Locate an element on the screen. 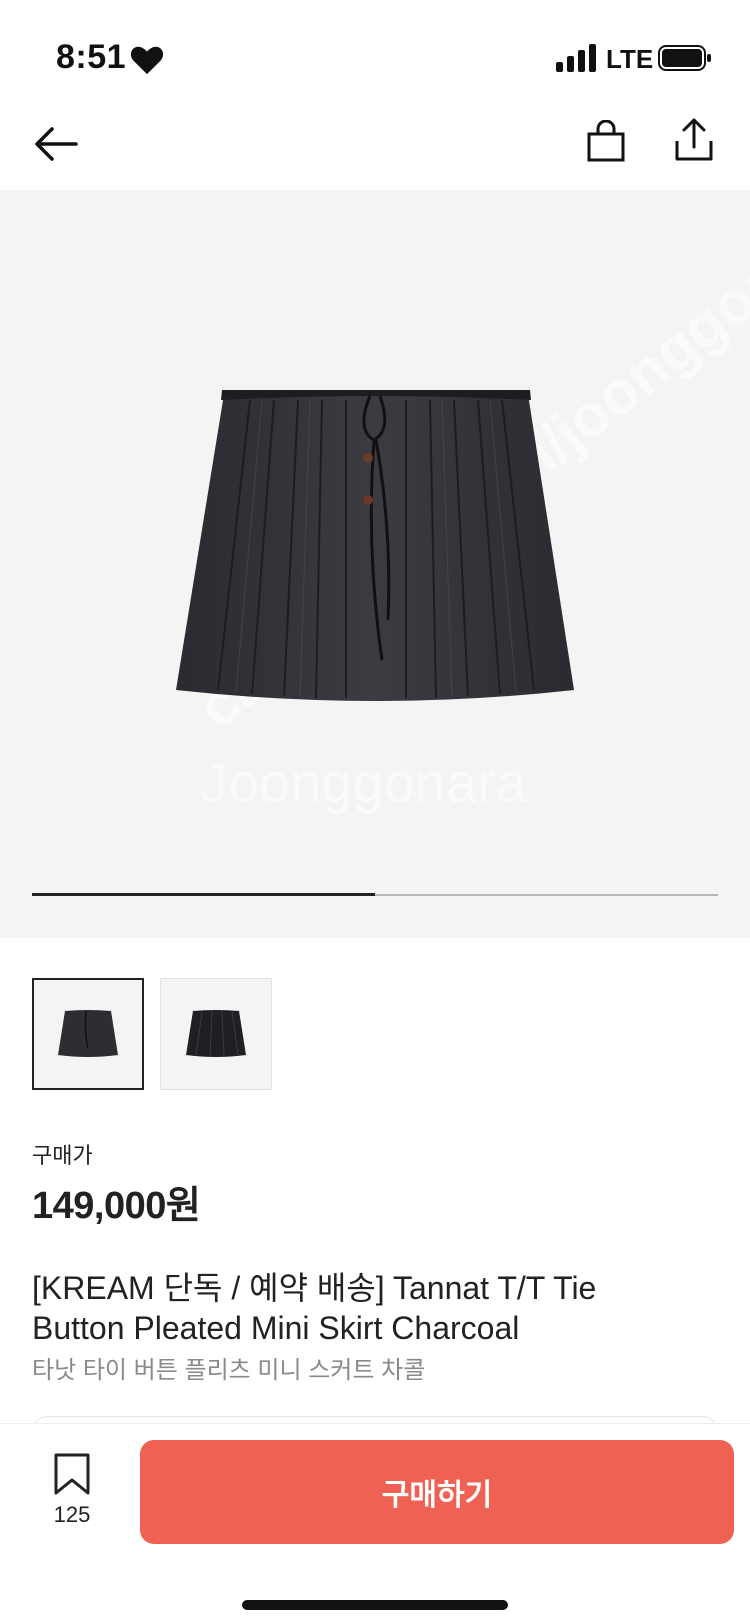 This screenshot has height=1624, width=750. carousel-progress-fill is located at coordinates (203, 894).